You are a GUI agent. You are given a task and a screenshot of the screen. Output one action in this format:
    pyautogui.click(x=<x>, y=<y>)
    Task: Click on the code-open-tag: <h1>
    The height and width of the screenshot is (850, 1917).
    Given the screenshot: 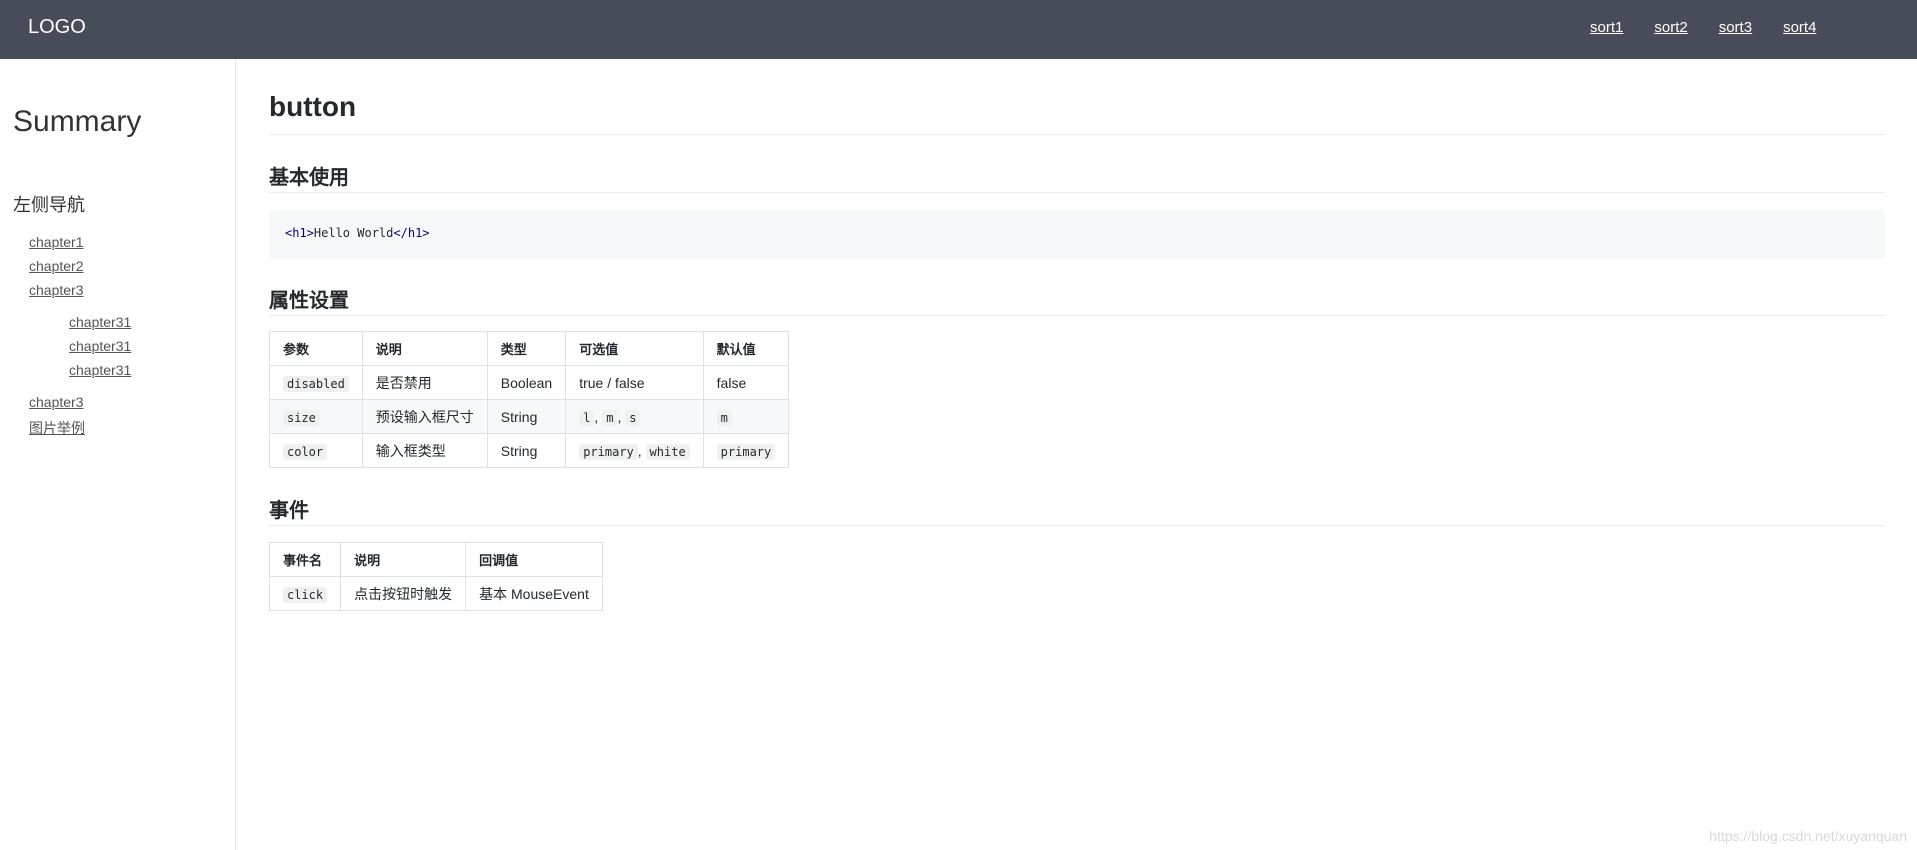 What is the action you would take?
    pyautogui.click(x=299, y=233)
    